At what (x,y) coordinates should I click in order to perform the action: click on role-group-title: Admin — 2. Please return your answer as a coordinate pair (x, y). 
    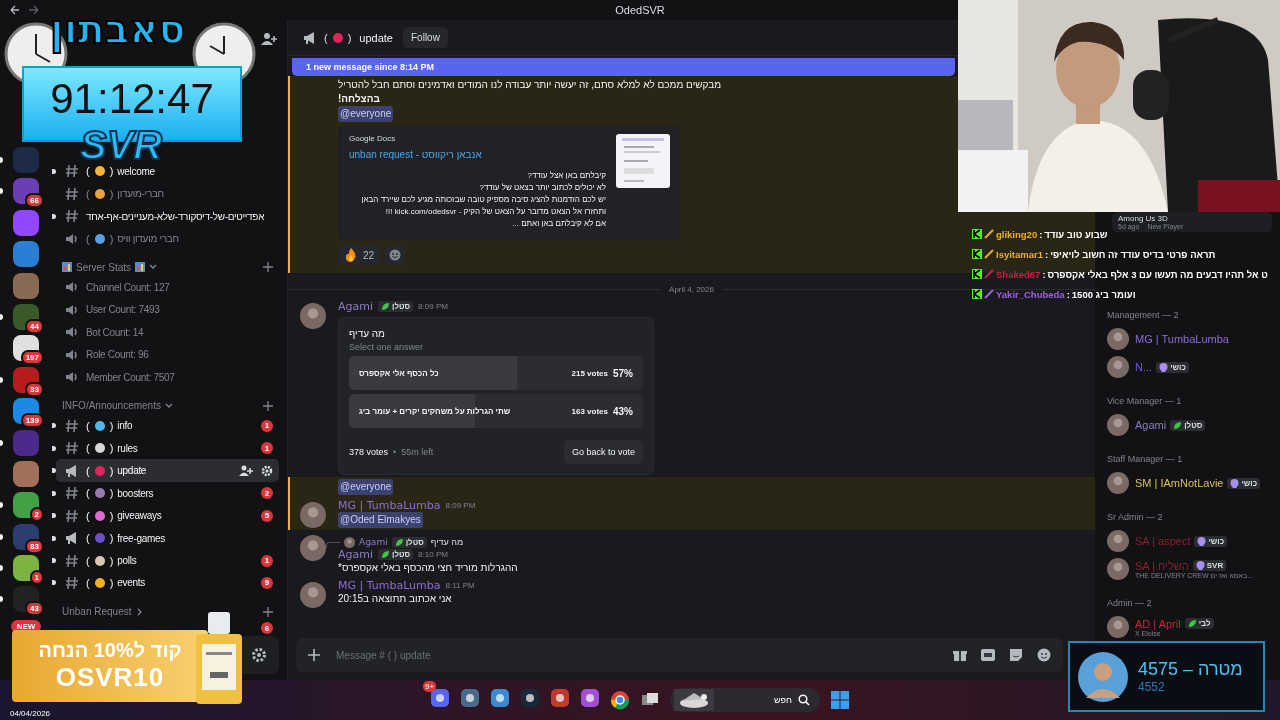
    Looking at the image, I should click on (1130, 603).